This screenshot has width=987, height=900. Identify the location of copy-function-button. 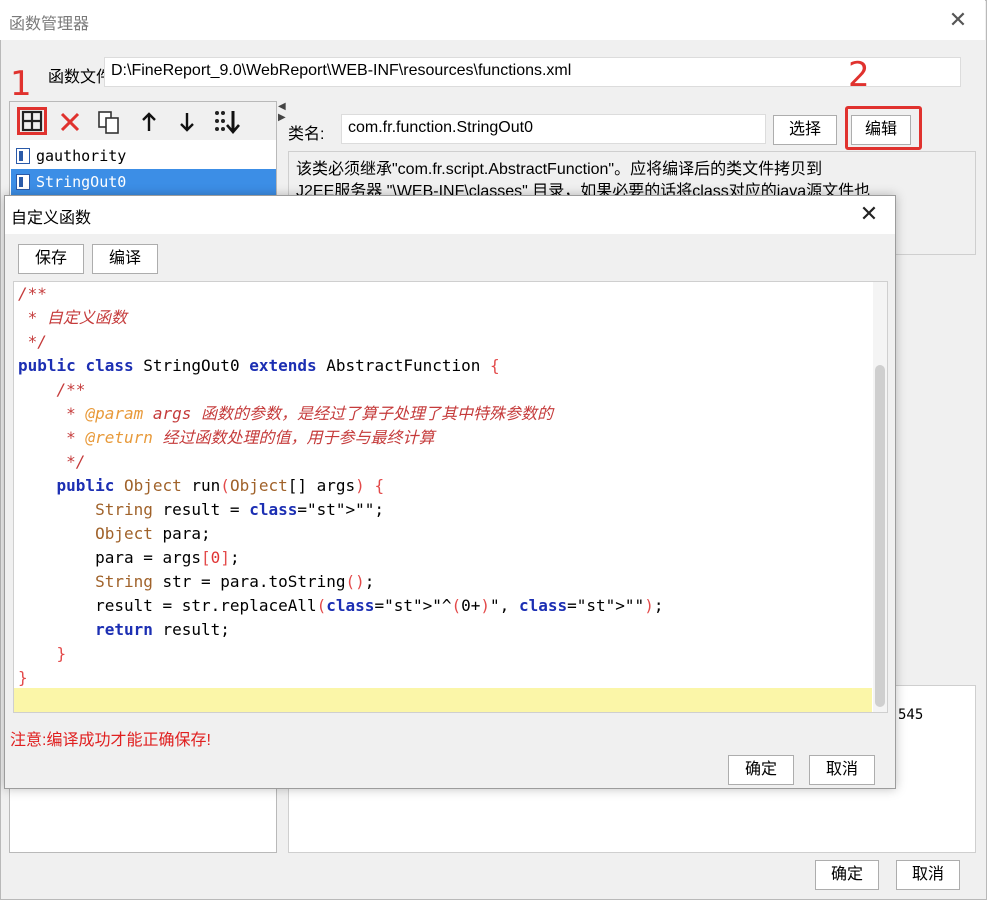
(109, 123).